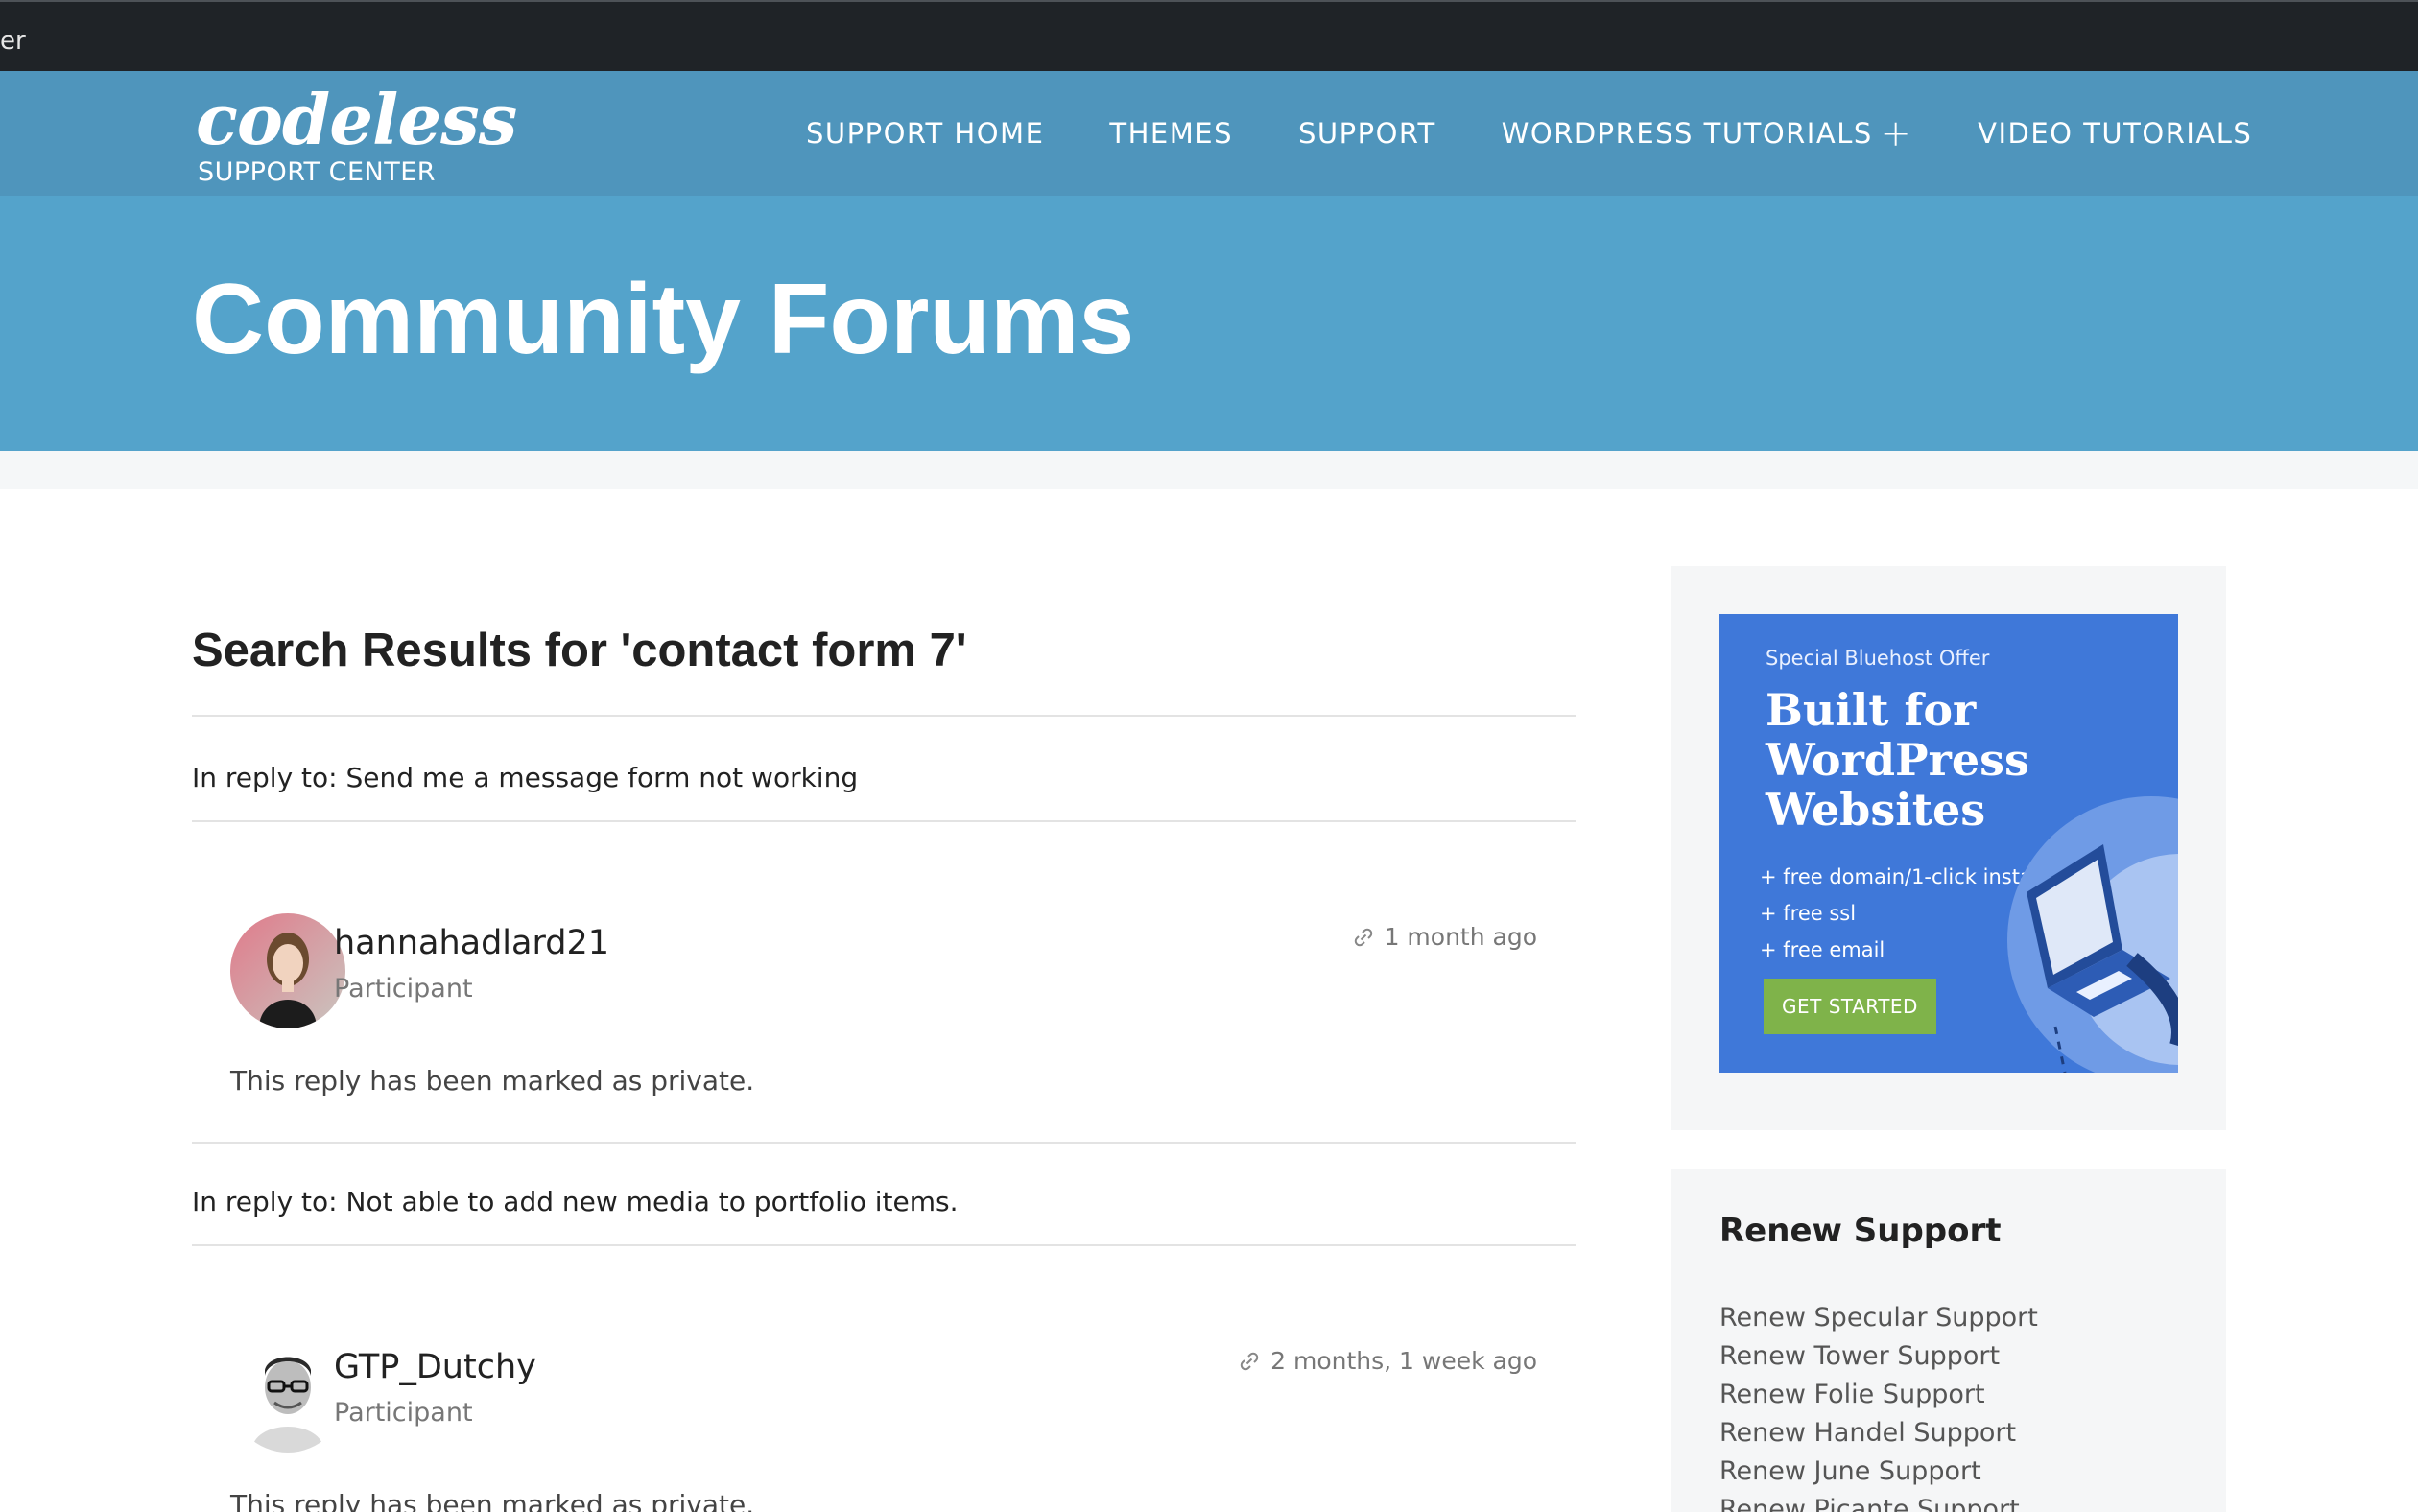 The height and width of the screenshot is (1512, 2418). I want to click on hero-divider, so click(1209, 470).